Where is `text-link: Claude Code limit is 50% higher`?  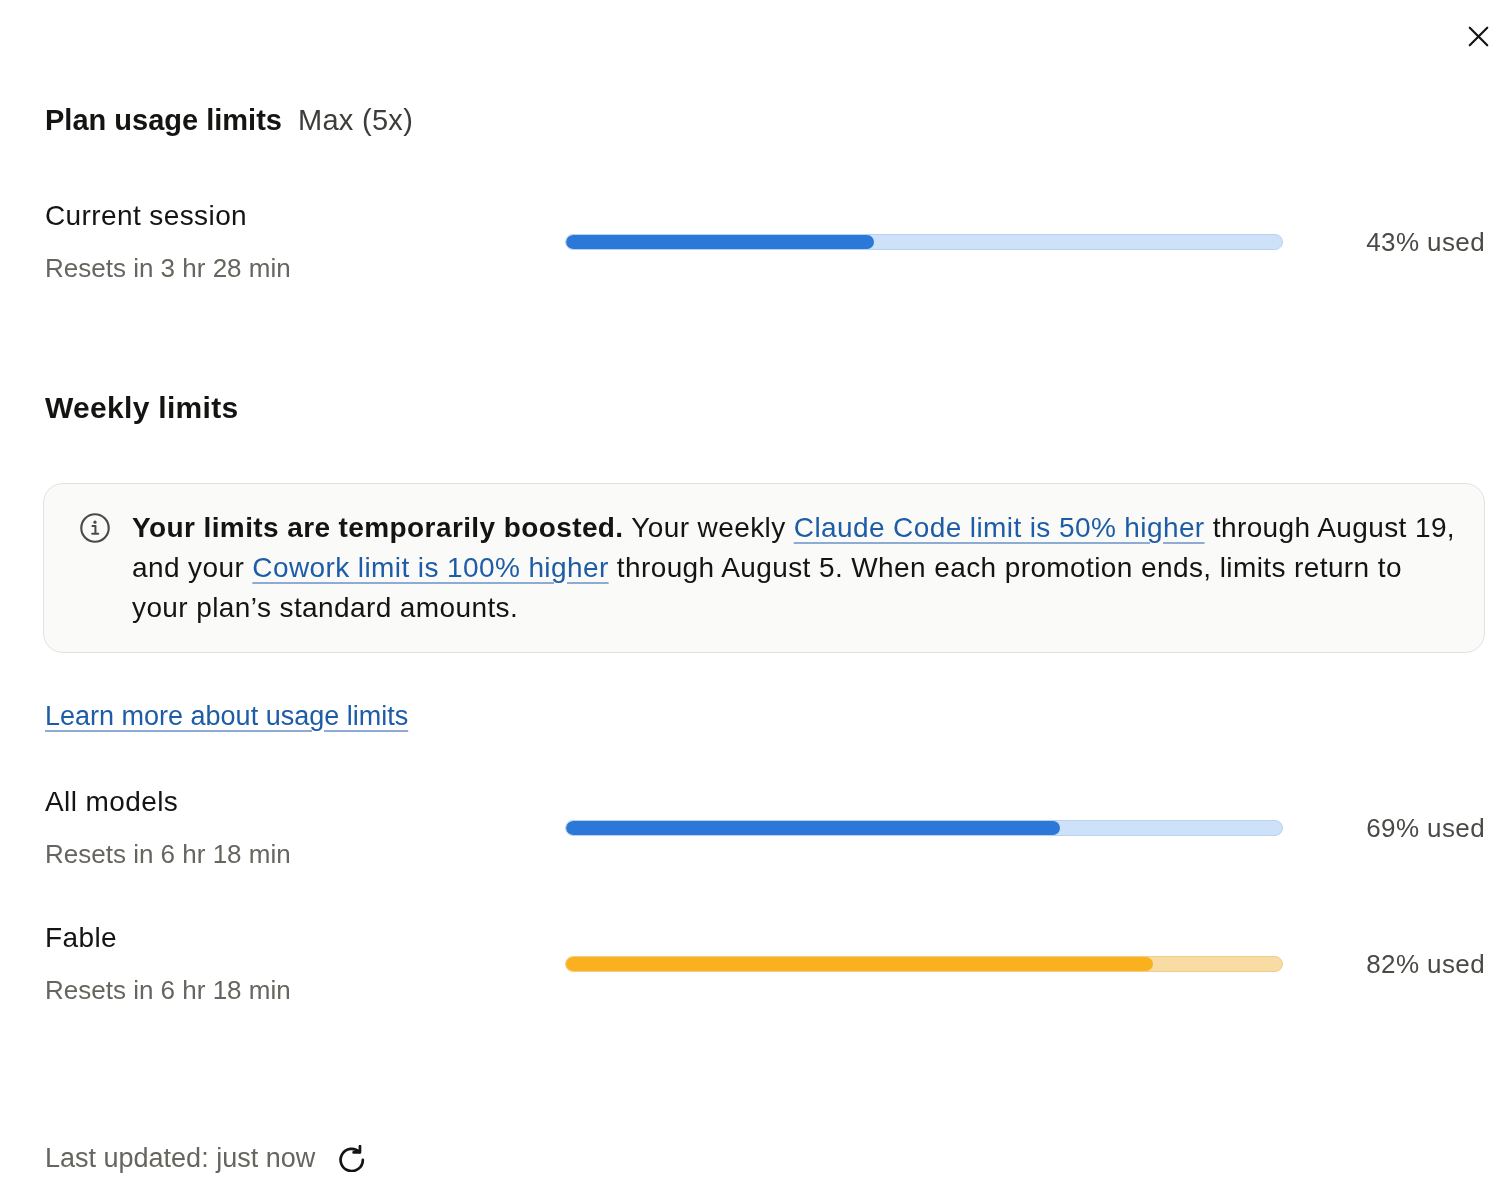 text-link: Claude Code limit is 50% higher is located at coordinates (999, 527).